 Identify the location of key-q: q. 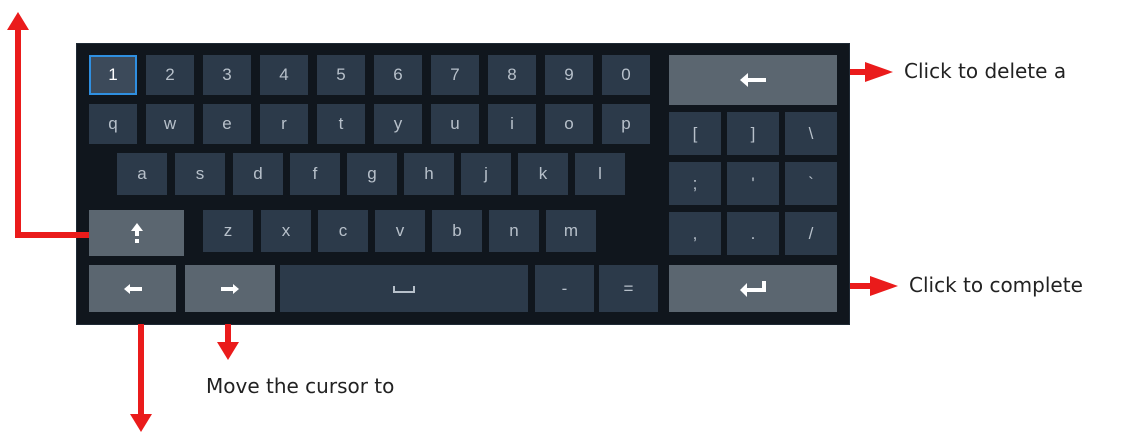
(113, 124).